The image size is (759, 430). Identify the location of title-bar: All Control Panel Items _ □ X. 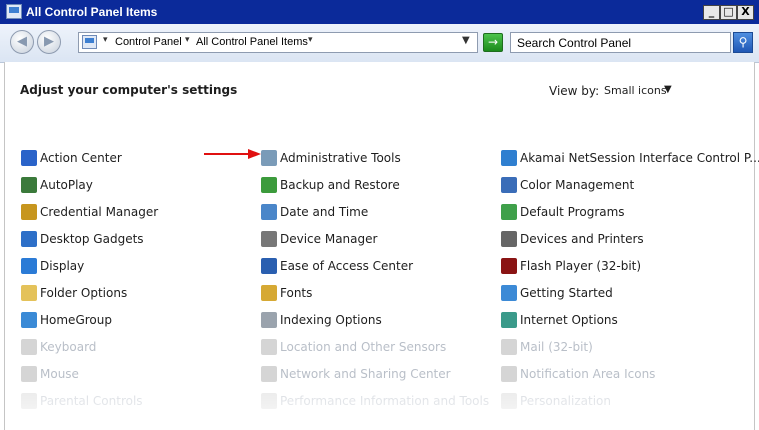
(379, 12).